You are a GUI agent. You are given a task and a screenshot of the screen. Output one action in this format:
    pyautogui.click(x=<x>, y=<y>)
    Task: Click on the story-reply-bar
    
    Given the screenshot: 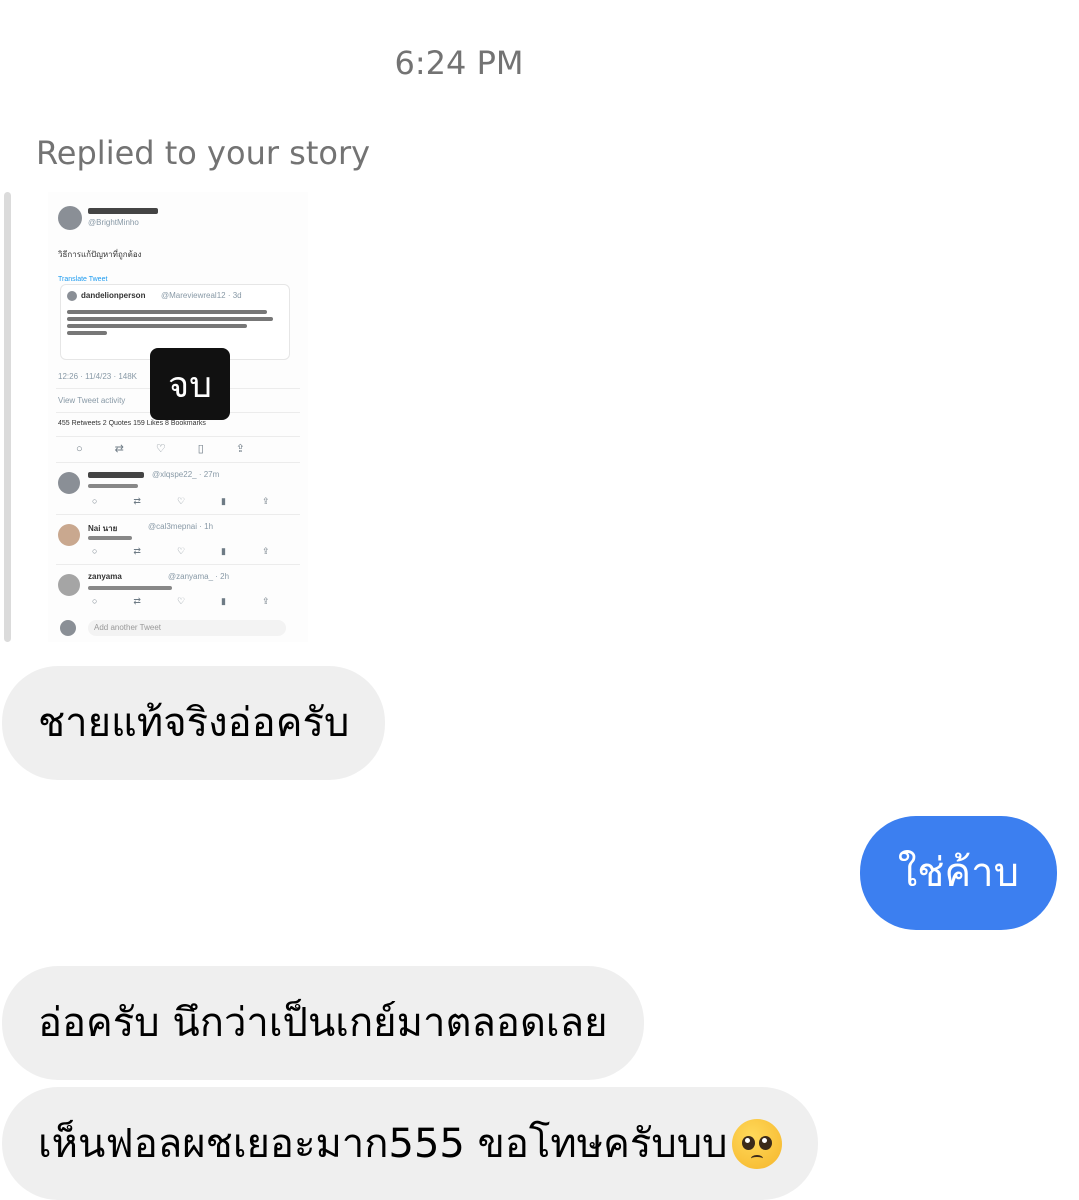 What is the action you would take?
    pyautogui.click(x=7, y=417)
    